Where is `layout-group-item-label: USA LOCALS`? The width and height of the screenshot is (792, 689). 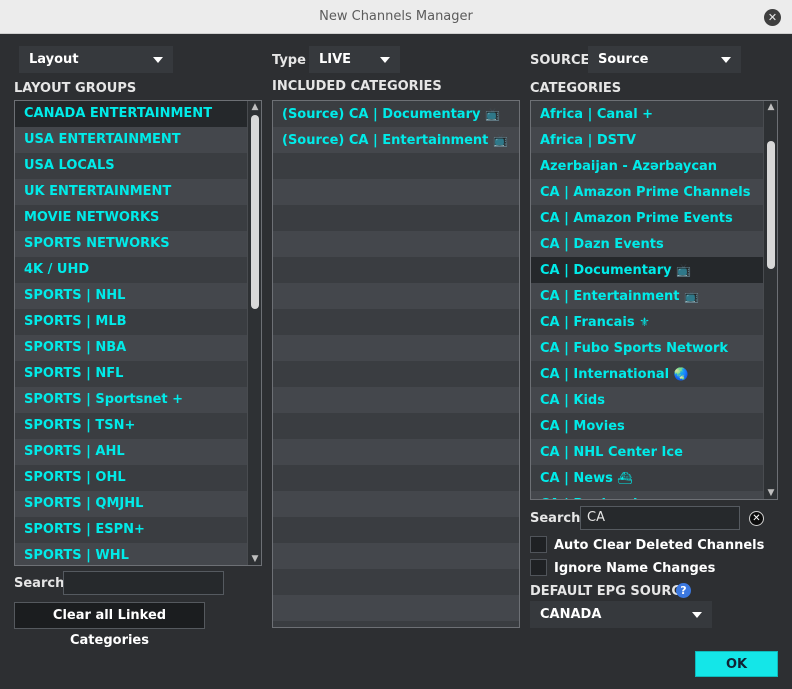
layout-group-item-label: USA LOCALS is located at coordinates (69, 165).